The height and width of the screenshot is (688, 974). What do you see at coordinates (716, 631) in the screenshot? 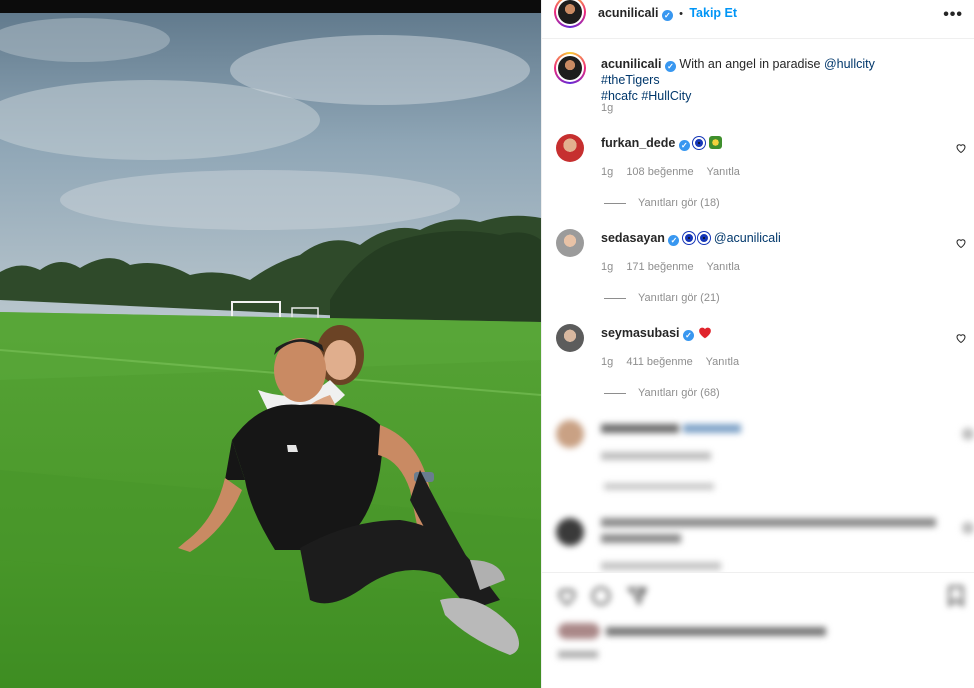
I see `liked-by-text` at bounding box center [716, 631].